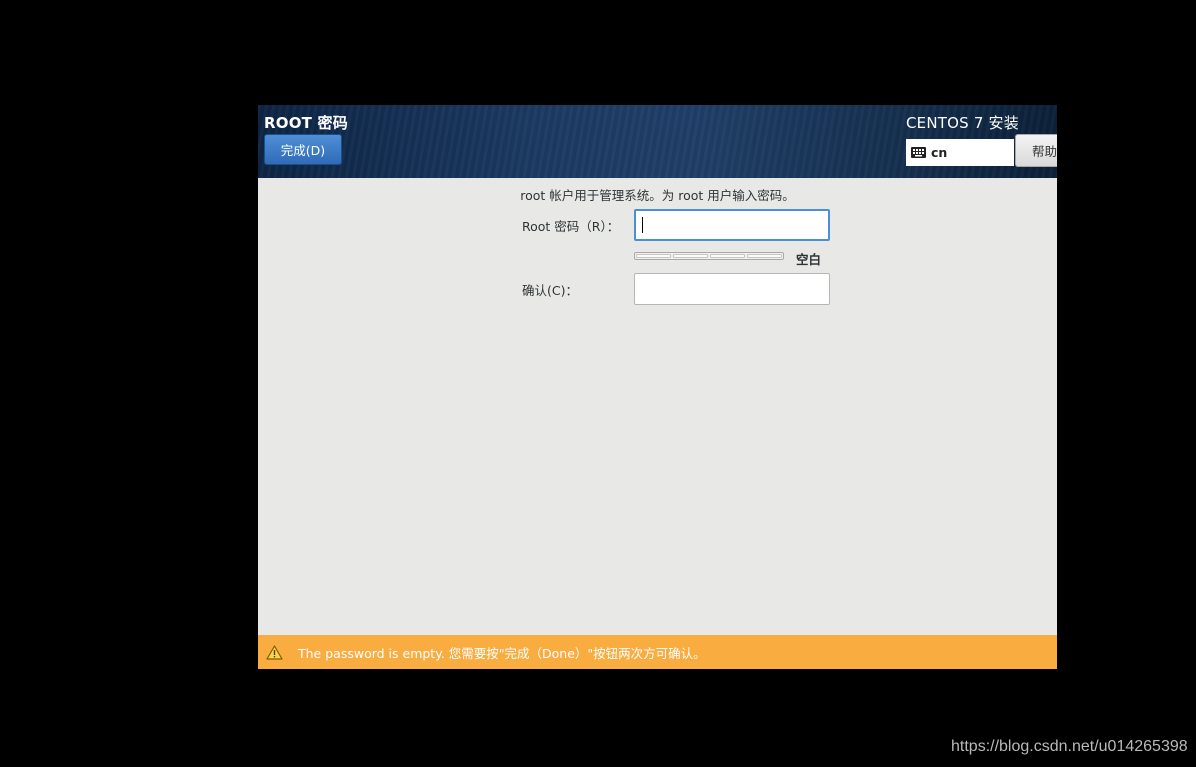 The width and height of the screenshot is (1196, 767). What do you see at coordinates (657, 195) in the screenshot?
I see `root-description: root 帐户用于管理系统。为 root 用户输入密码。` at bounding box center [657, 195].